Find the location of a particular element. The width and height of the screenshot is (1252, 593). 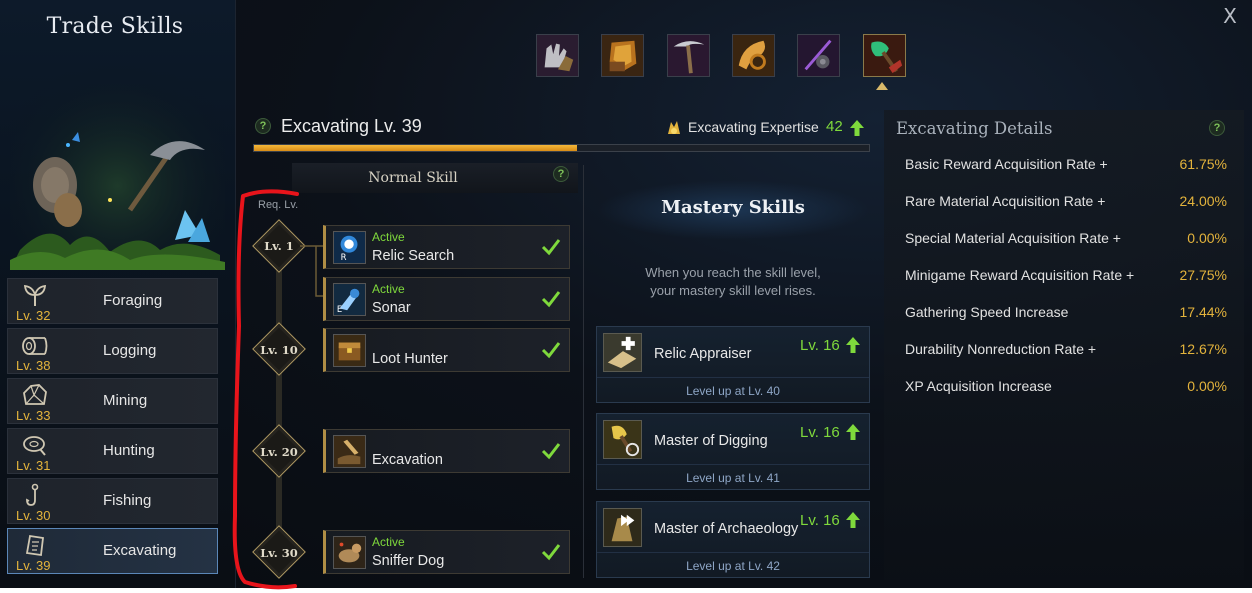

trade-skill-excavating: Lv. 39 Excavating is located at coordinates (112, 551).